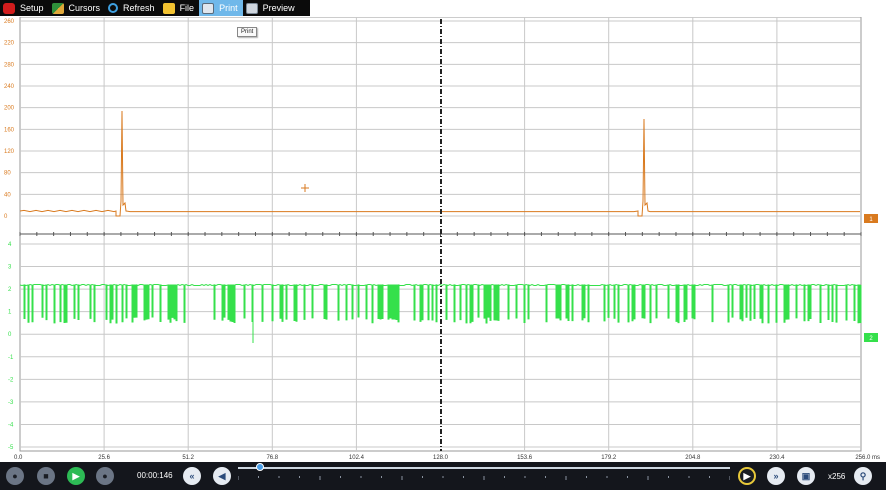 The width and height of the screenshot is (886, 490). I want to click on cursors-label: Cursors, so click(84, 8).